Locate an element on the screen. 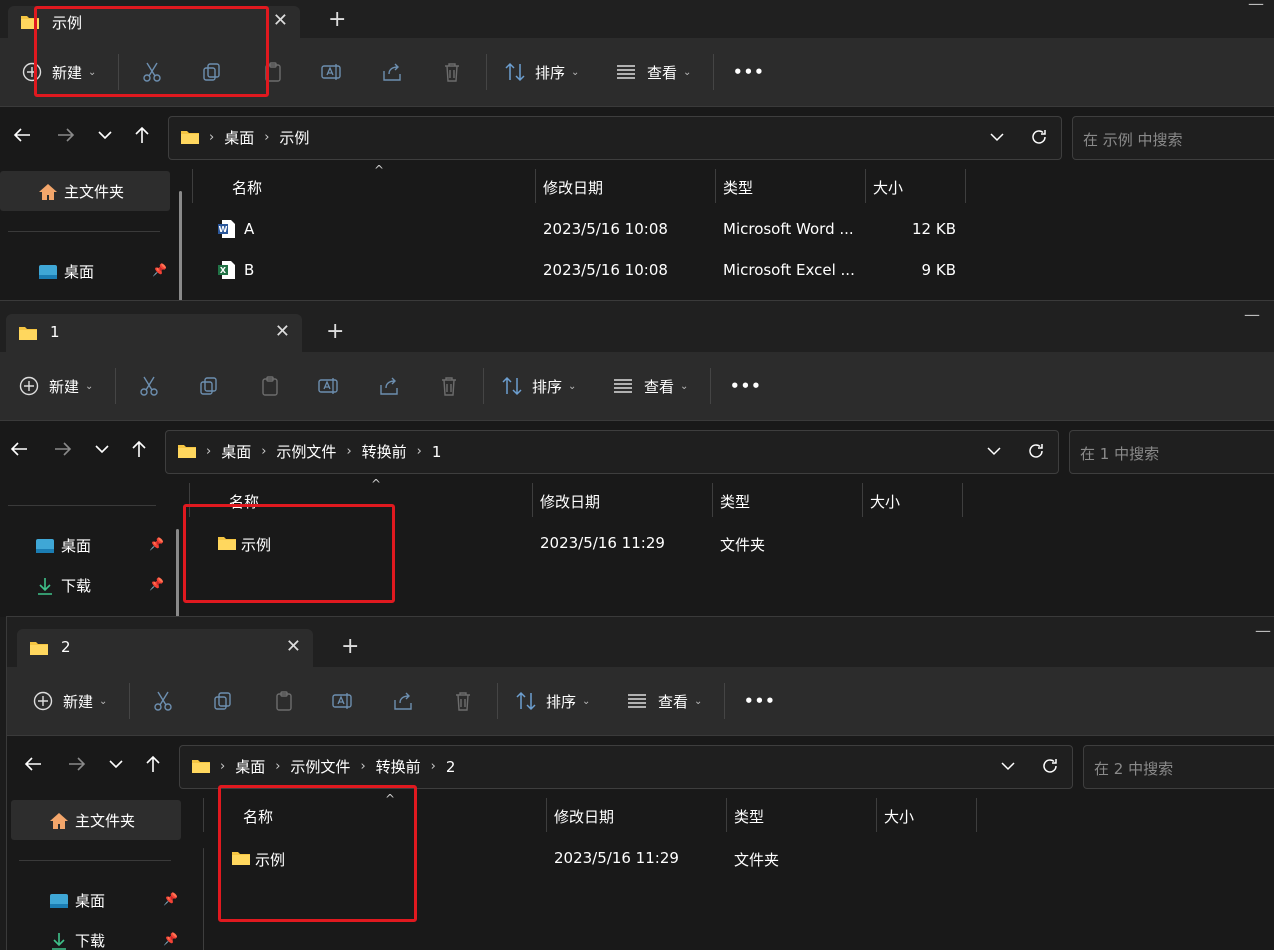  address-bar: › 桌面 › 示例文件 › 转换前 › 1 is located at coordinates (612, 452).